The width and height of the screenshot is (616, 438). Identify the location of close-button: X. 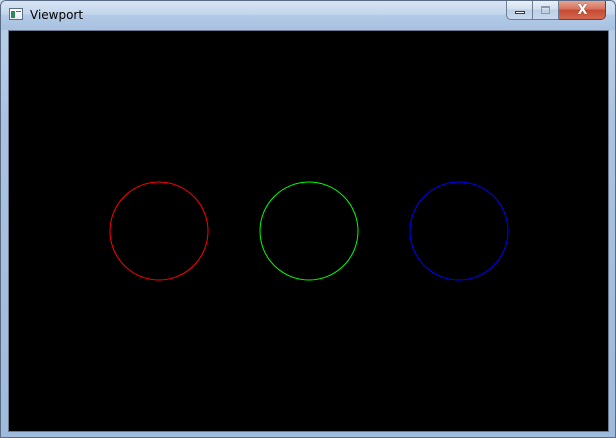
(582, 10).